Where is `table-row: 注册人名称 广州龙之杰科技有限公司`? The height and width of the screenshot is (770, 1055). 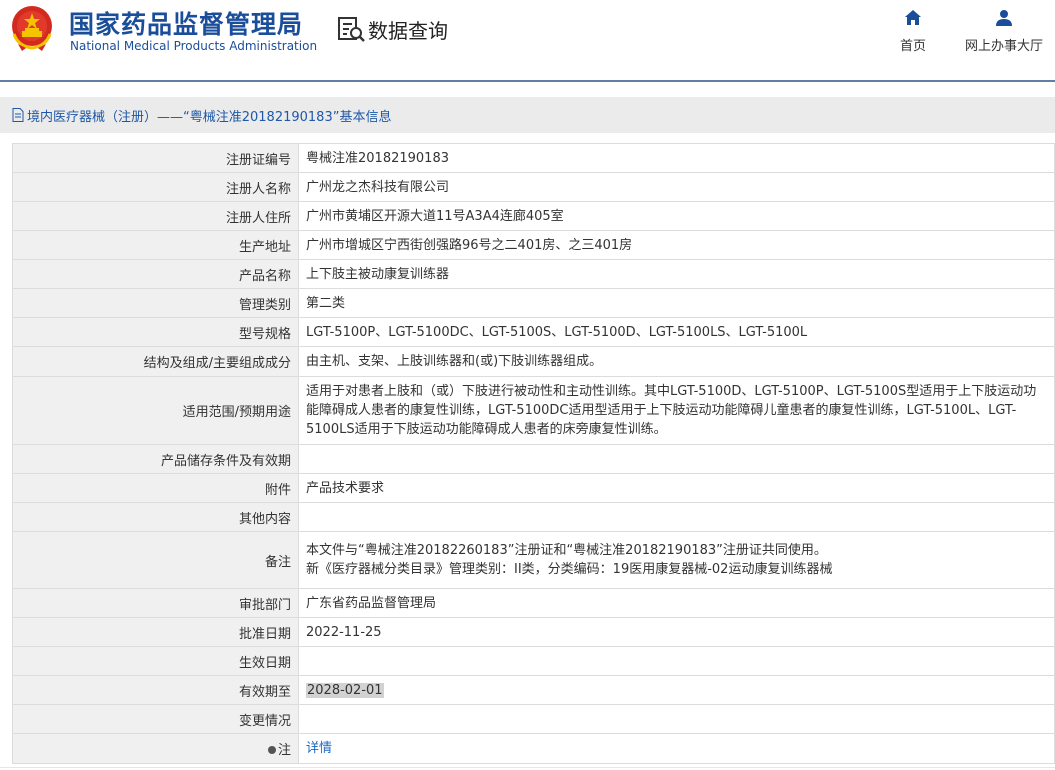 table-row: 注册人名称 广州龙之杰科技有限公司 is located at coordinates (533, 187).